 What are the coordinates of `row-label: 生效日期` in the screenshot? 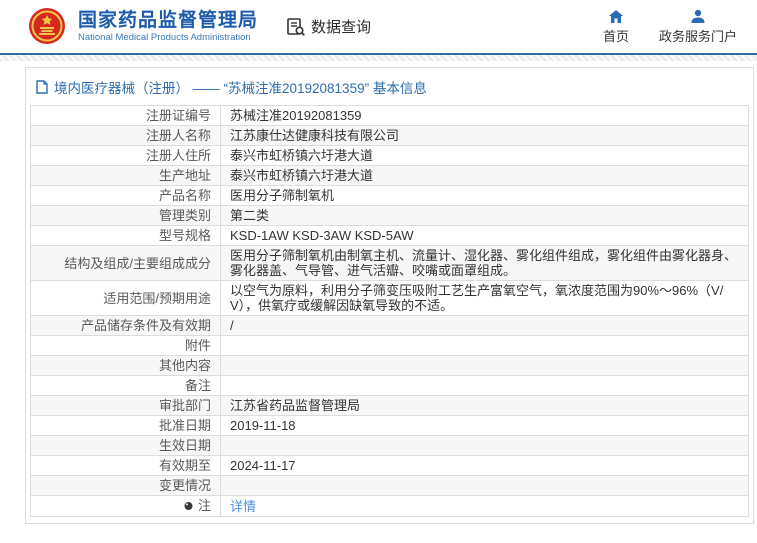 It's located at (184, 445).